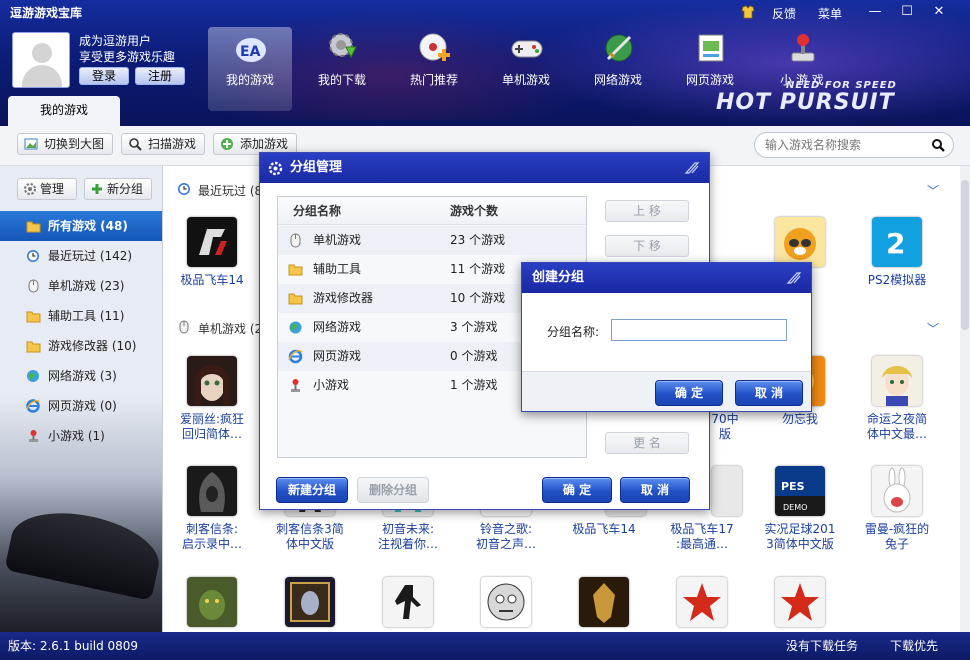  Describe the element at coordinates (212, 252) in the screenshot. I see `game-tile: 极品飞车14` at that location.